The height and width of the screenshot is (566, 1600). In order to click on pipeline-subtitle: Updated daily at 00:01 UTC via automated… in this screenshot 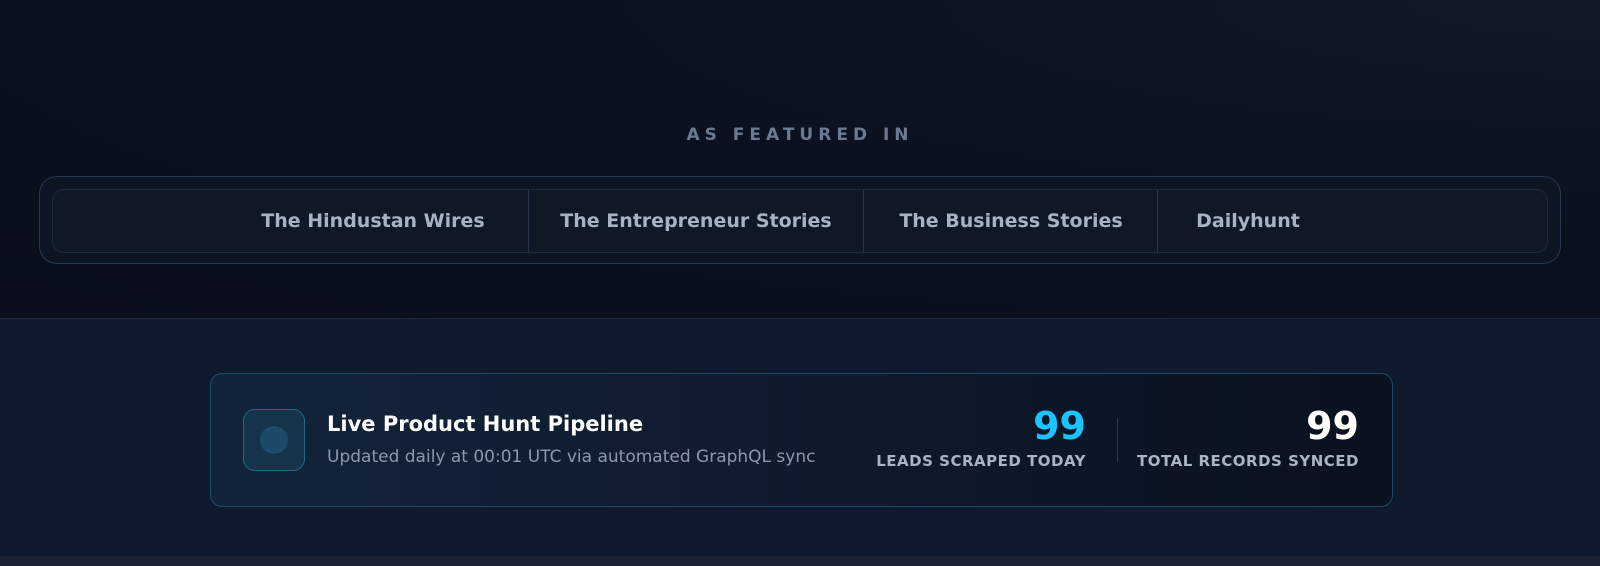, I will do `click(571, 457)`.